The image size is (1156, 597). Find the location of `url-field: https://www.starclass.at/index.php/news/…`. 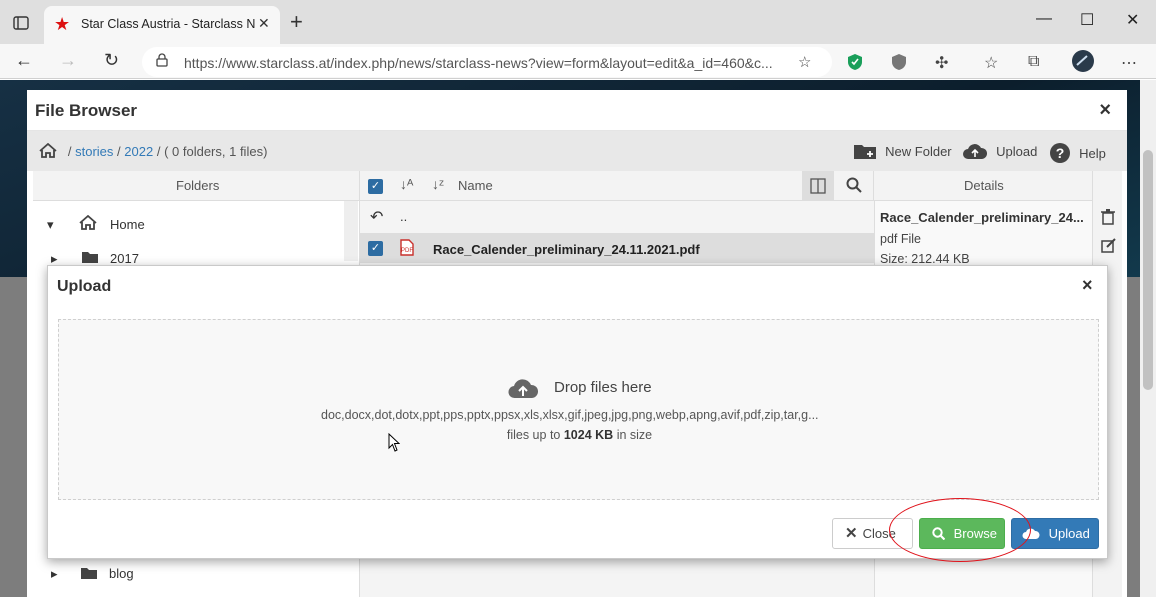

url-field: https://www.starclass.at/index.php/news/… is located at coordinates (487, 62).